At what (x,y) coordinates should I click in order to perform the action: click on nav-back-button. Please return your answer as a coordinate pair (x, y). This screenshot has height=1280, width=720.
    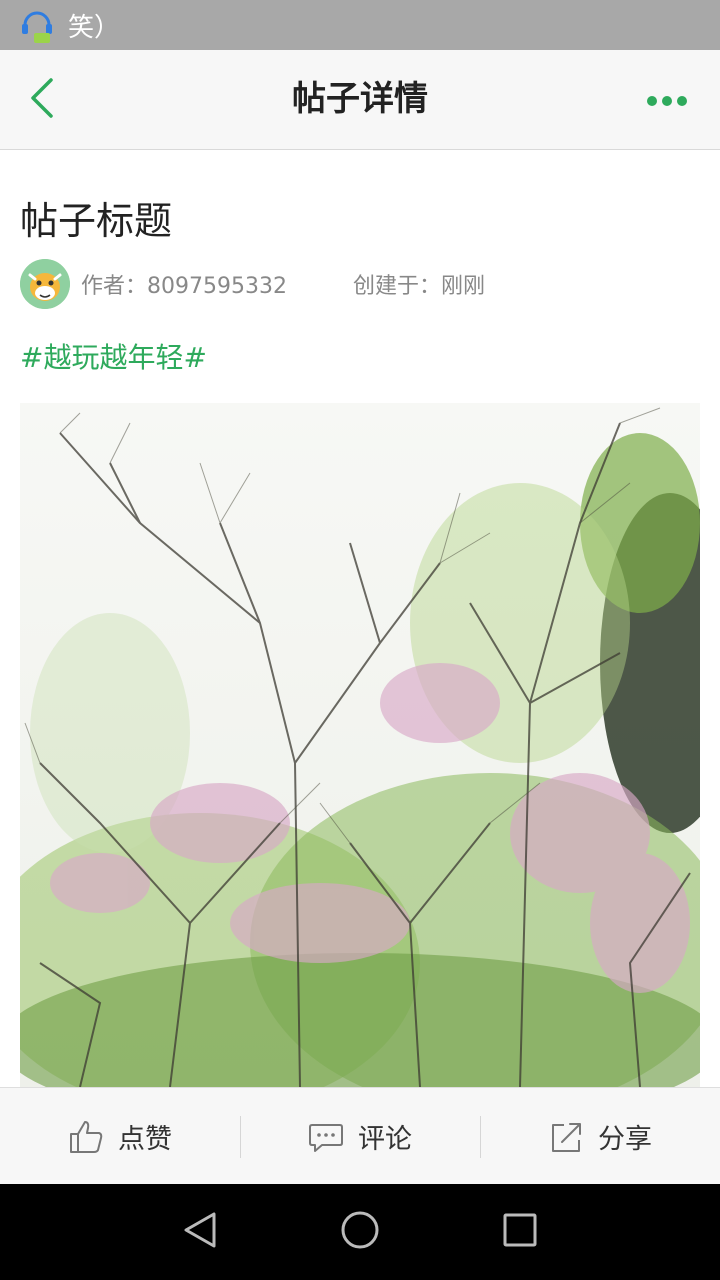
    Looking at the image, I should click on (200, 1232).